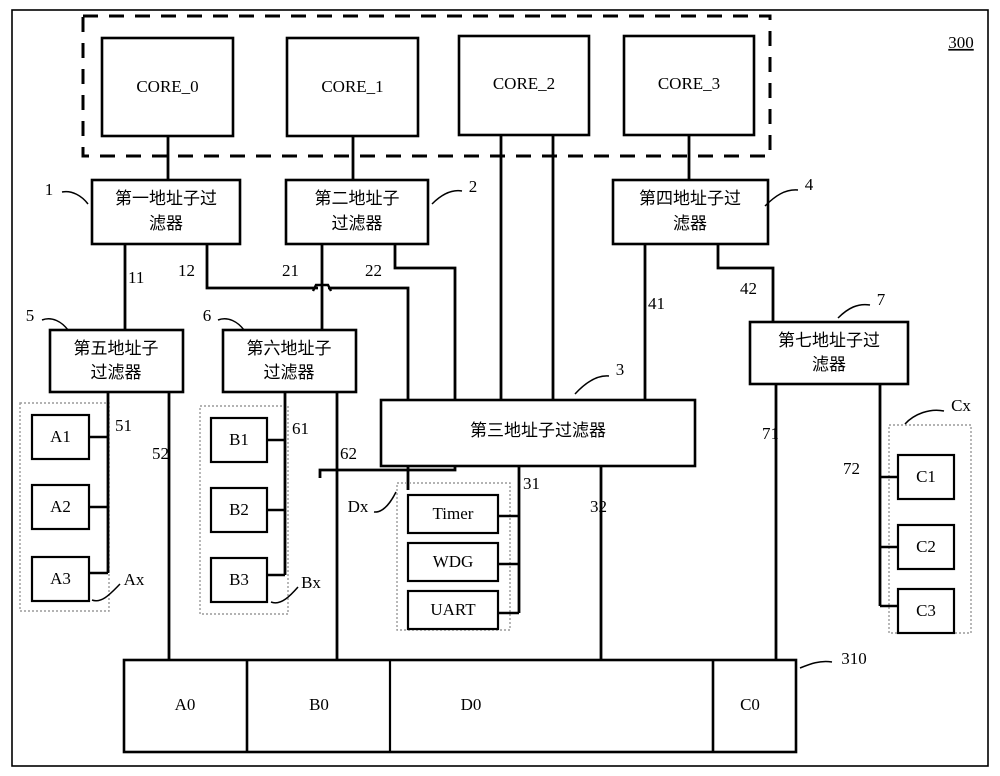 The width and height of the screenshot is (1000, 776). Describe the element at coordinates (123, 425) in the screenshot. I see `wire-51-label: 51` at that location.